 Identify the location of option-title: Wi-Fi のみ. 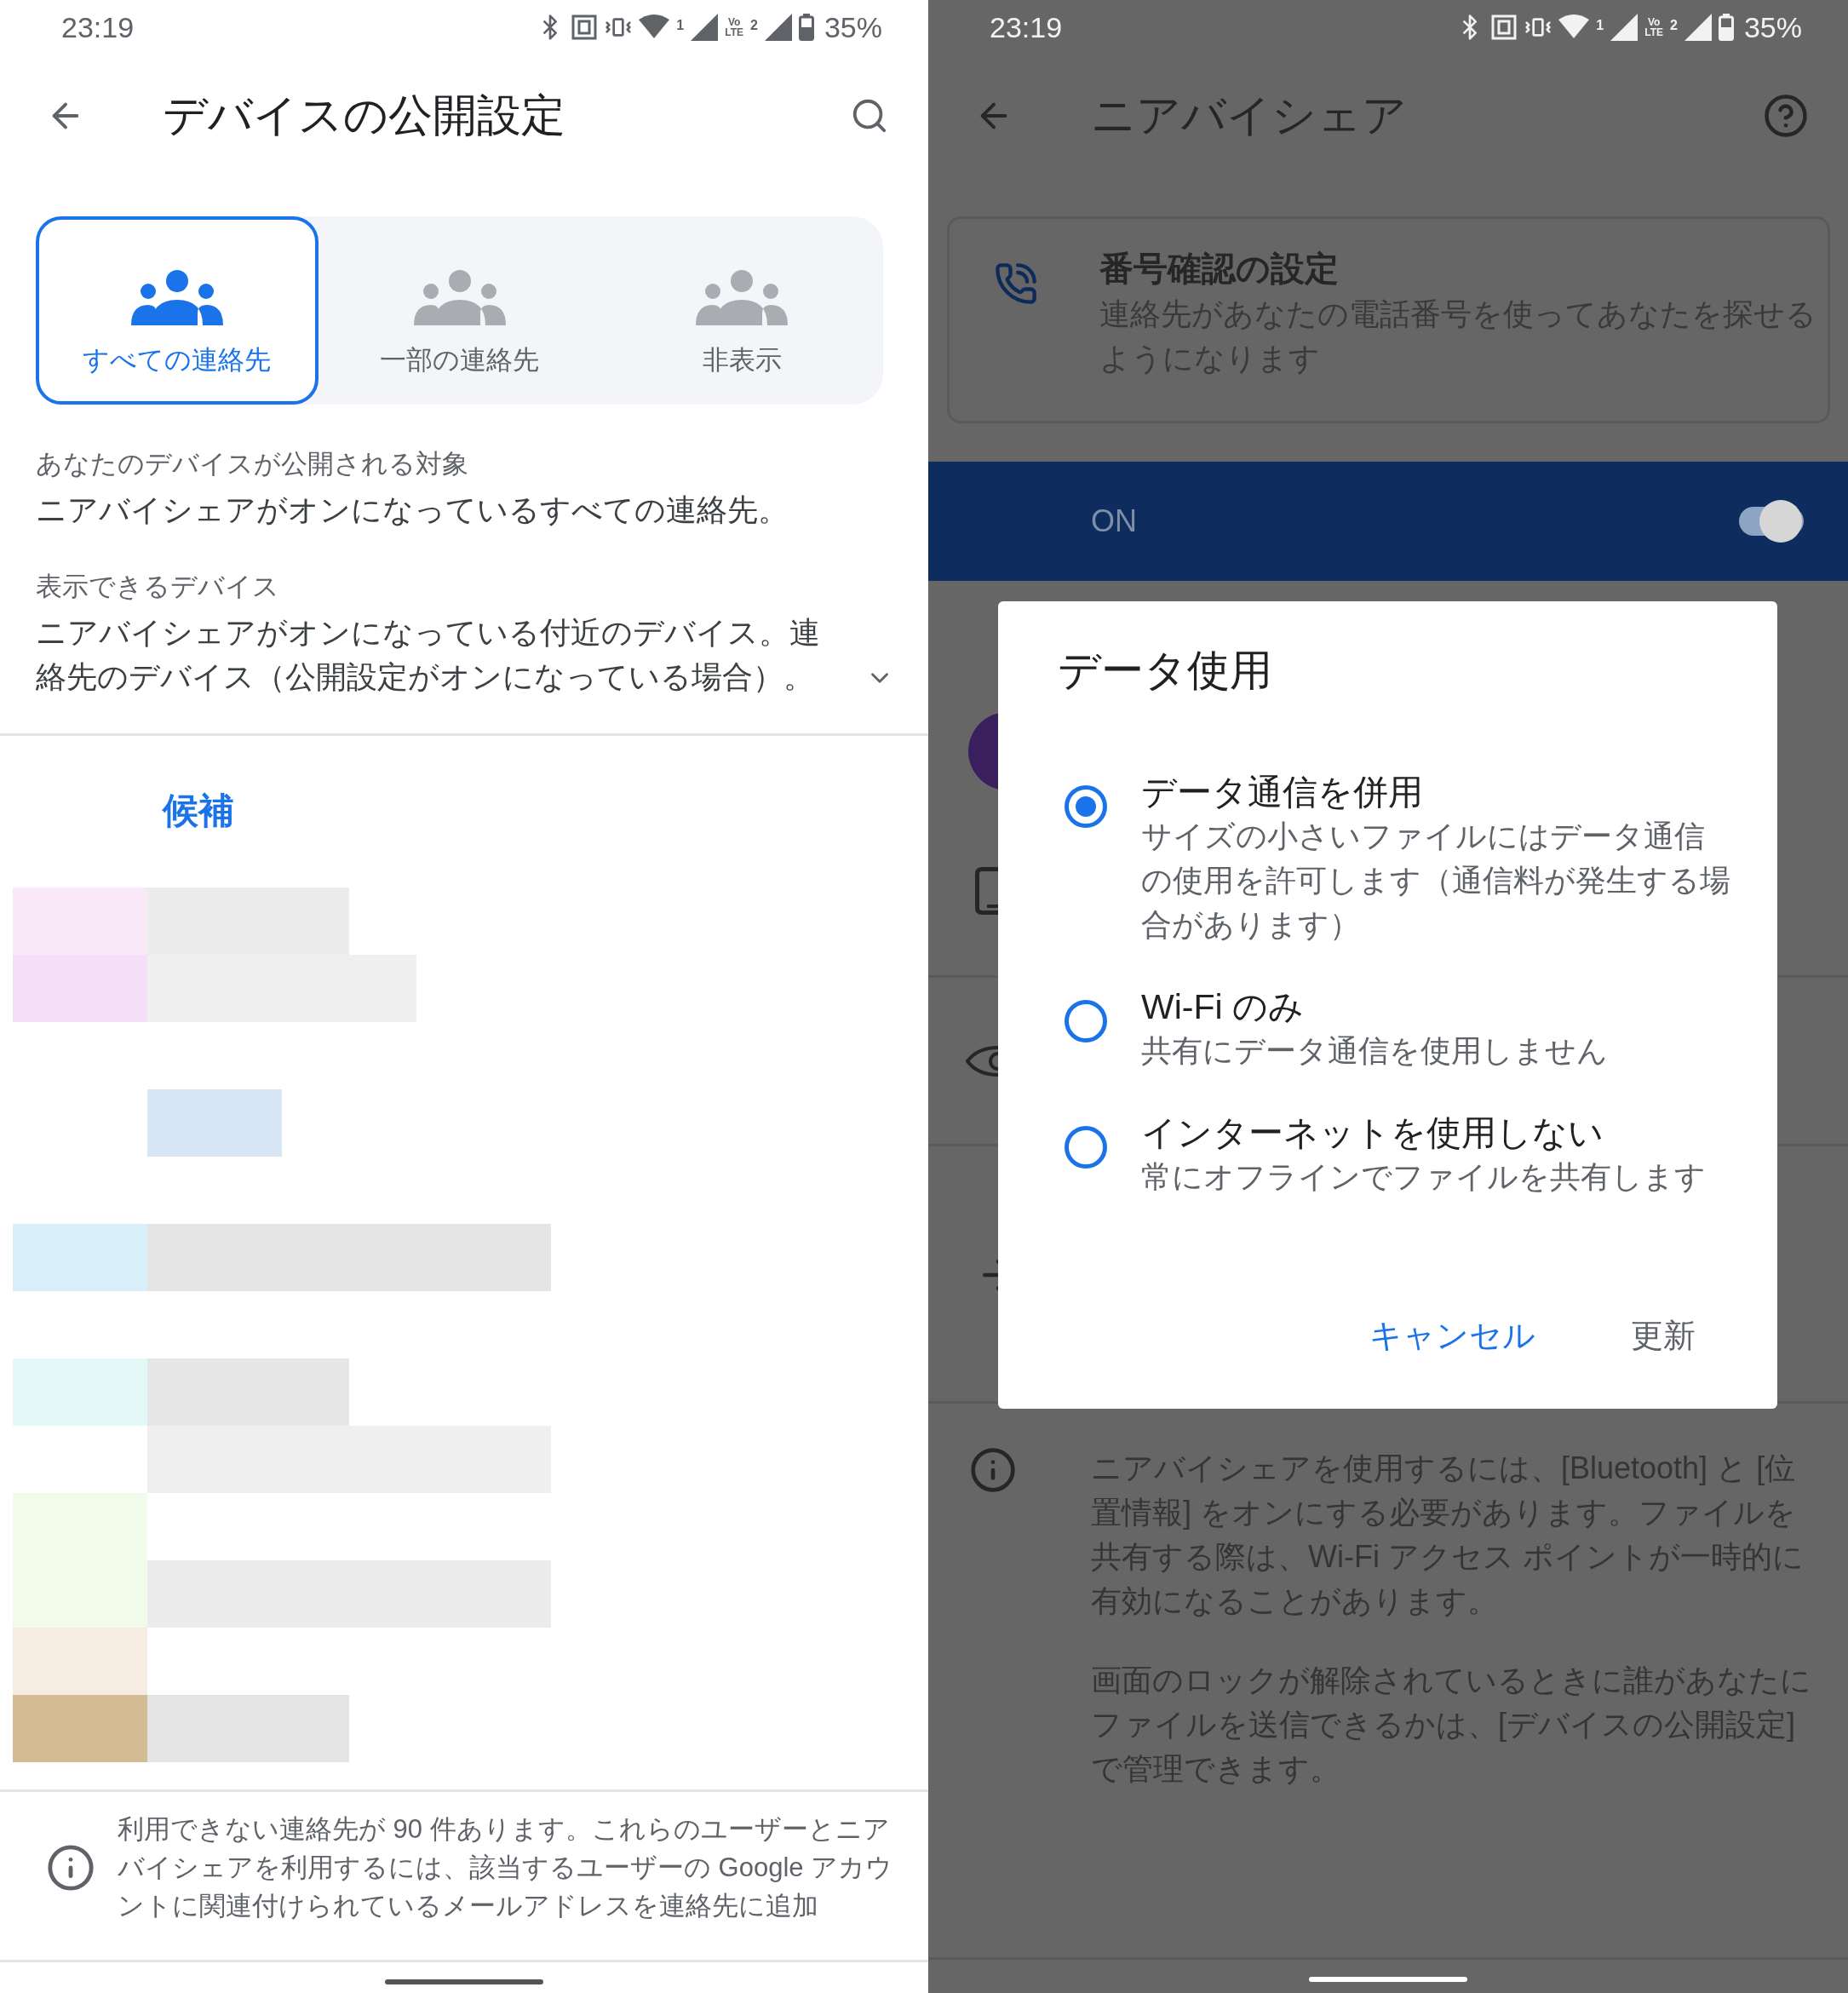
(1223, 1007).